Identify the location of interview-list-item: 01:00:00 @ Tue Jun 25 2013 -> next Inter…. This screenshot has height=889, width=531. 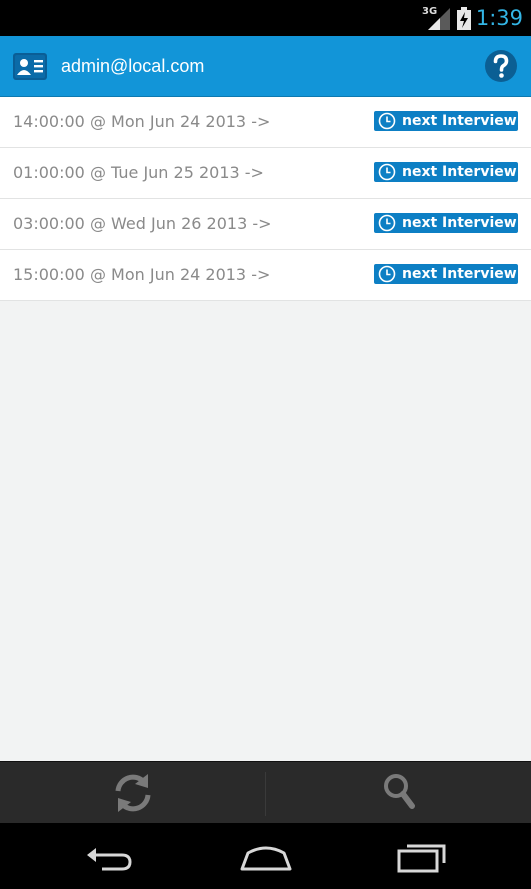
(265, 173).